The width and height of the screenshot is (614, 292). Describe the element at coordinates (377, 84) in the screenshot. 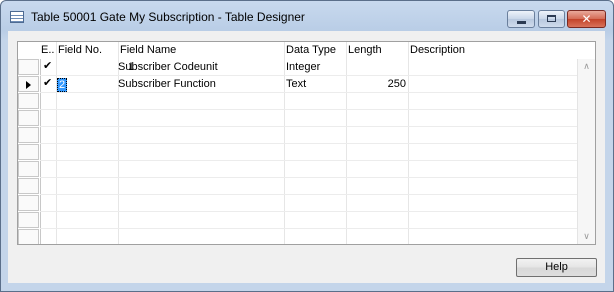

I see `length-cell: 250` at that location.